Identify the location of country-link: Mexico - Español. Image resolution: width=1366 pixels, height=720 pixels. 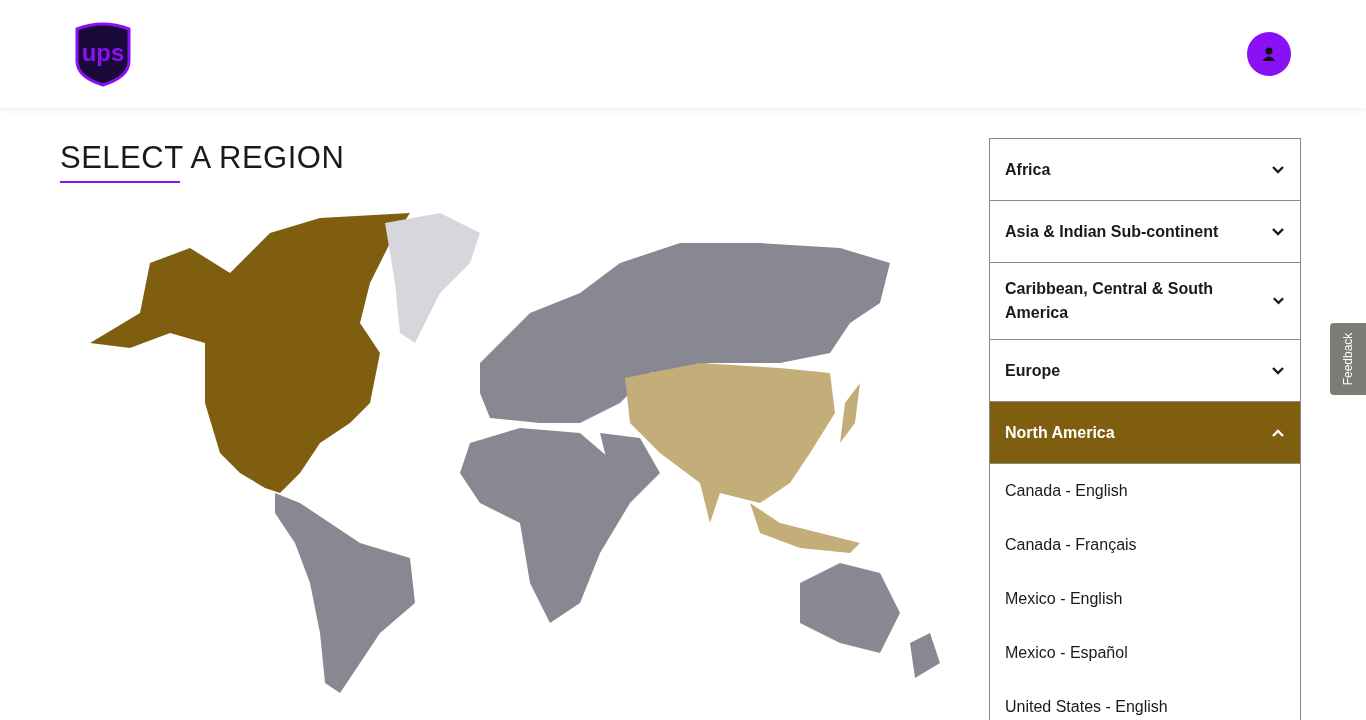
(1145, 653).